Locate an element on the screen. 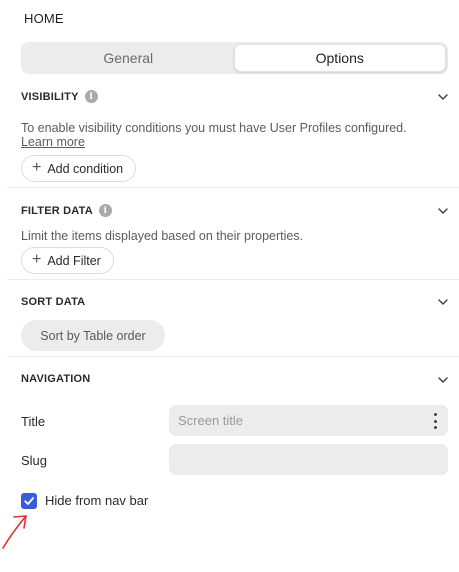  filter-title: FILTER DATA is located at coordinates (57, 210).